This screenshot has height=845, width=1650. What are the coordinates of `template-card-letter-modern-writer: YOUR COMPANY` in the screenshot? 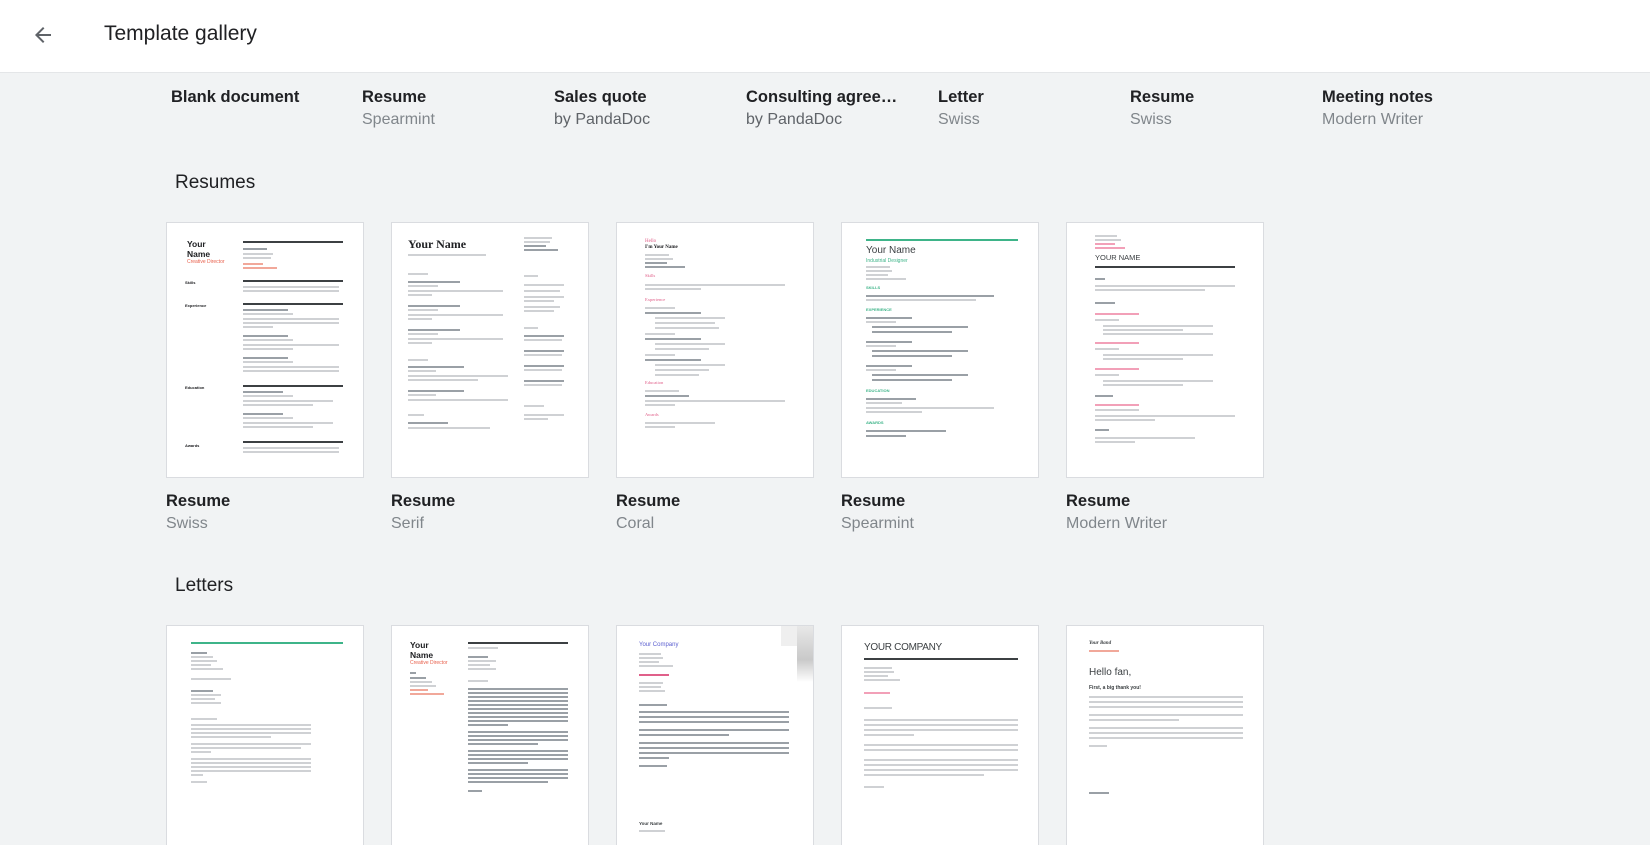 It's located at (940, 735).